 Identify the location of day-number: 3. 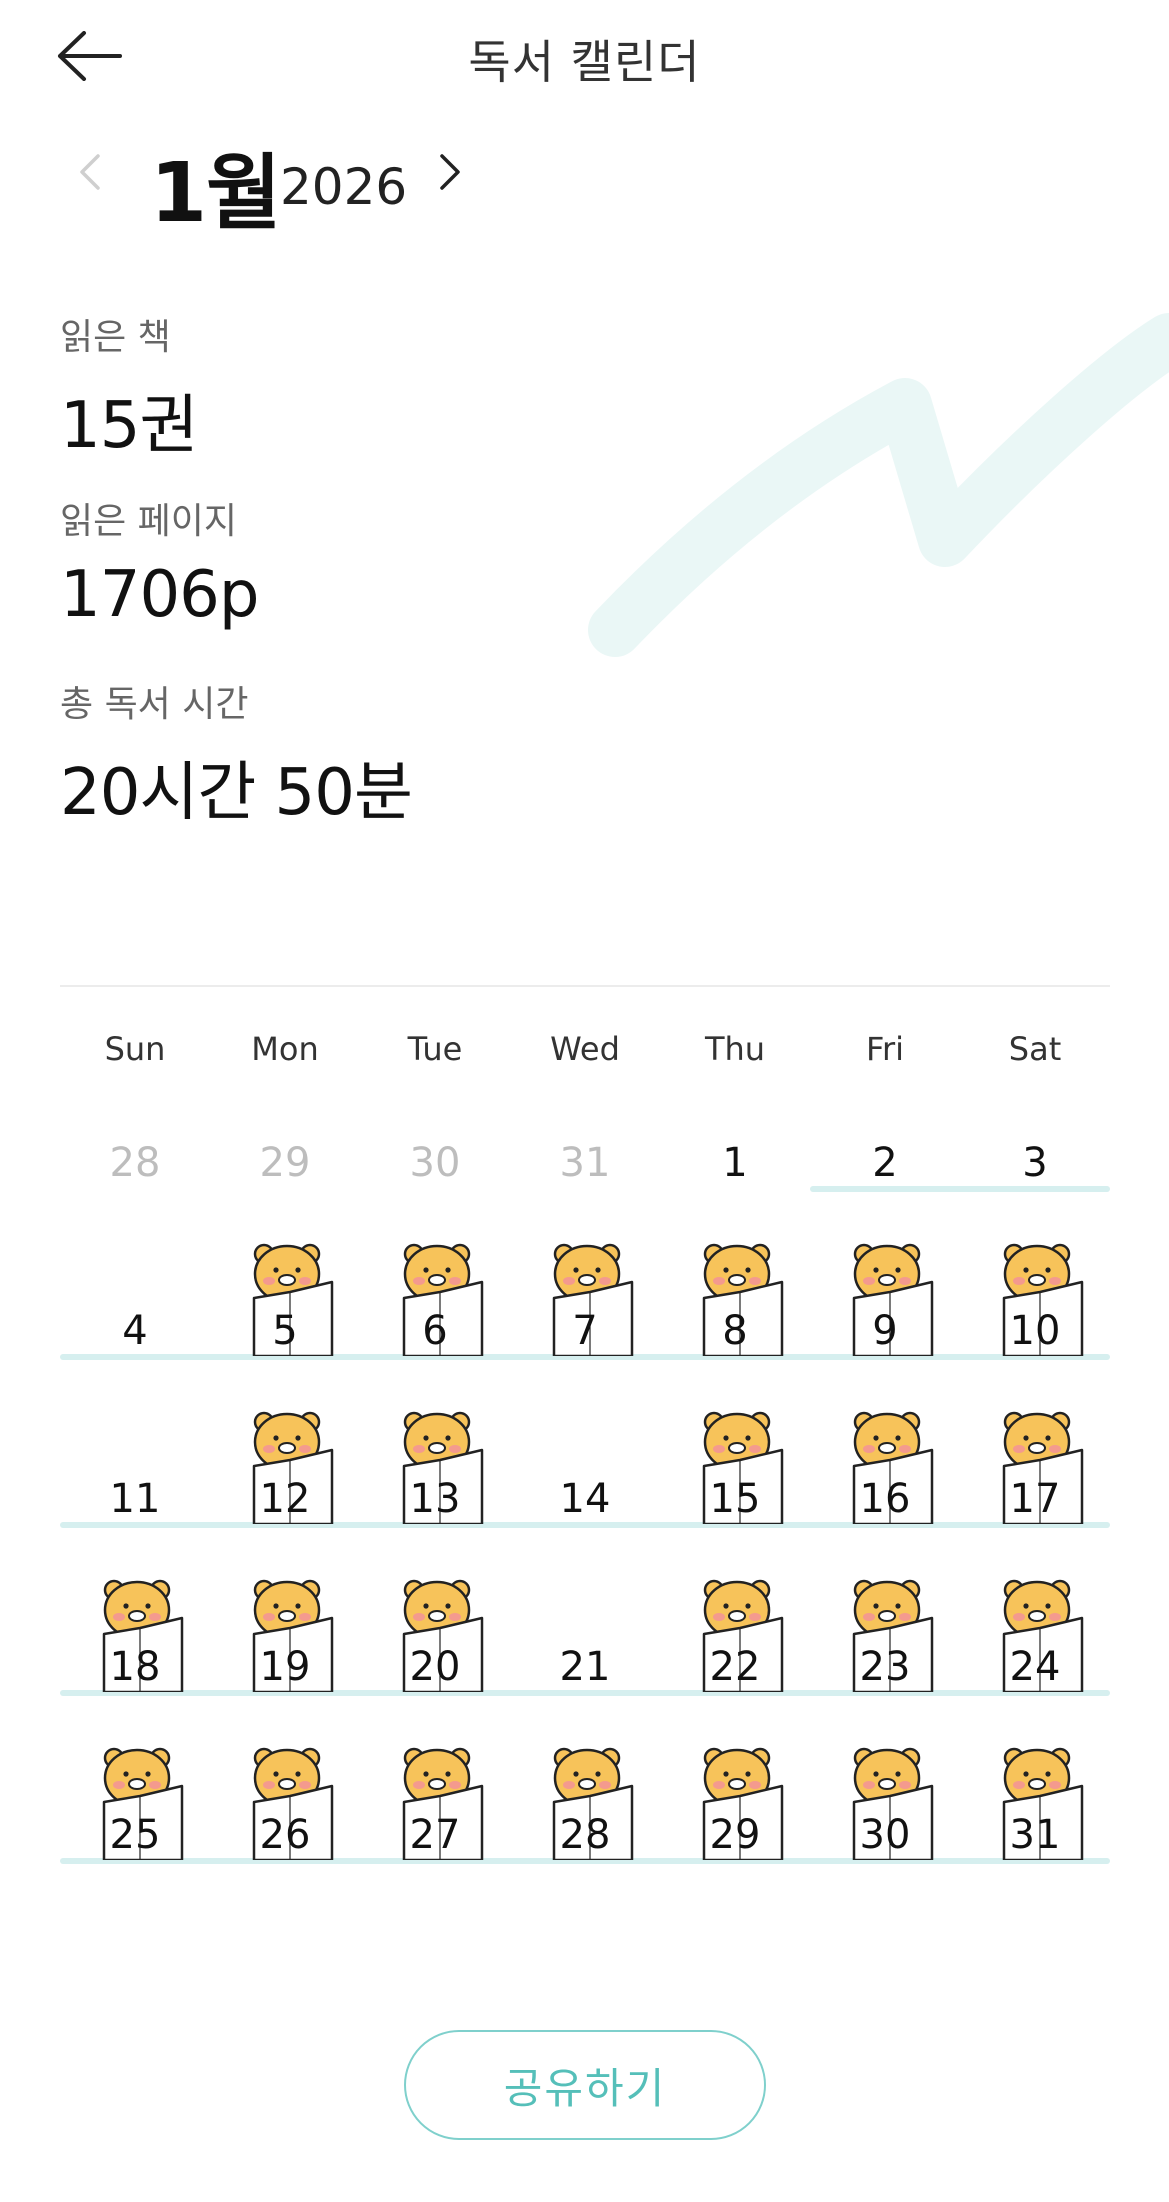
(1035, 1163).